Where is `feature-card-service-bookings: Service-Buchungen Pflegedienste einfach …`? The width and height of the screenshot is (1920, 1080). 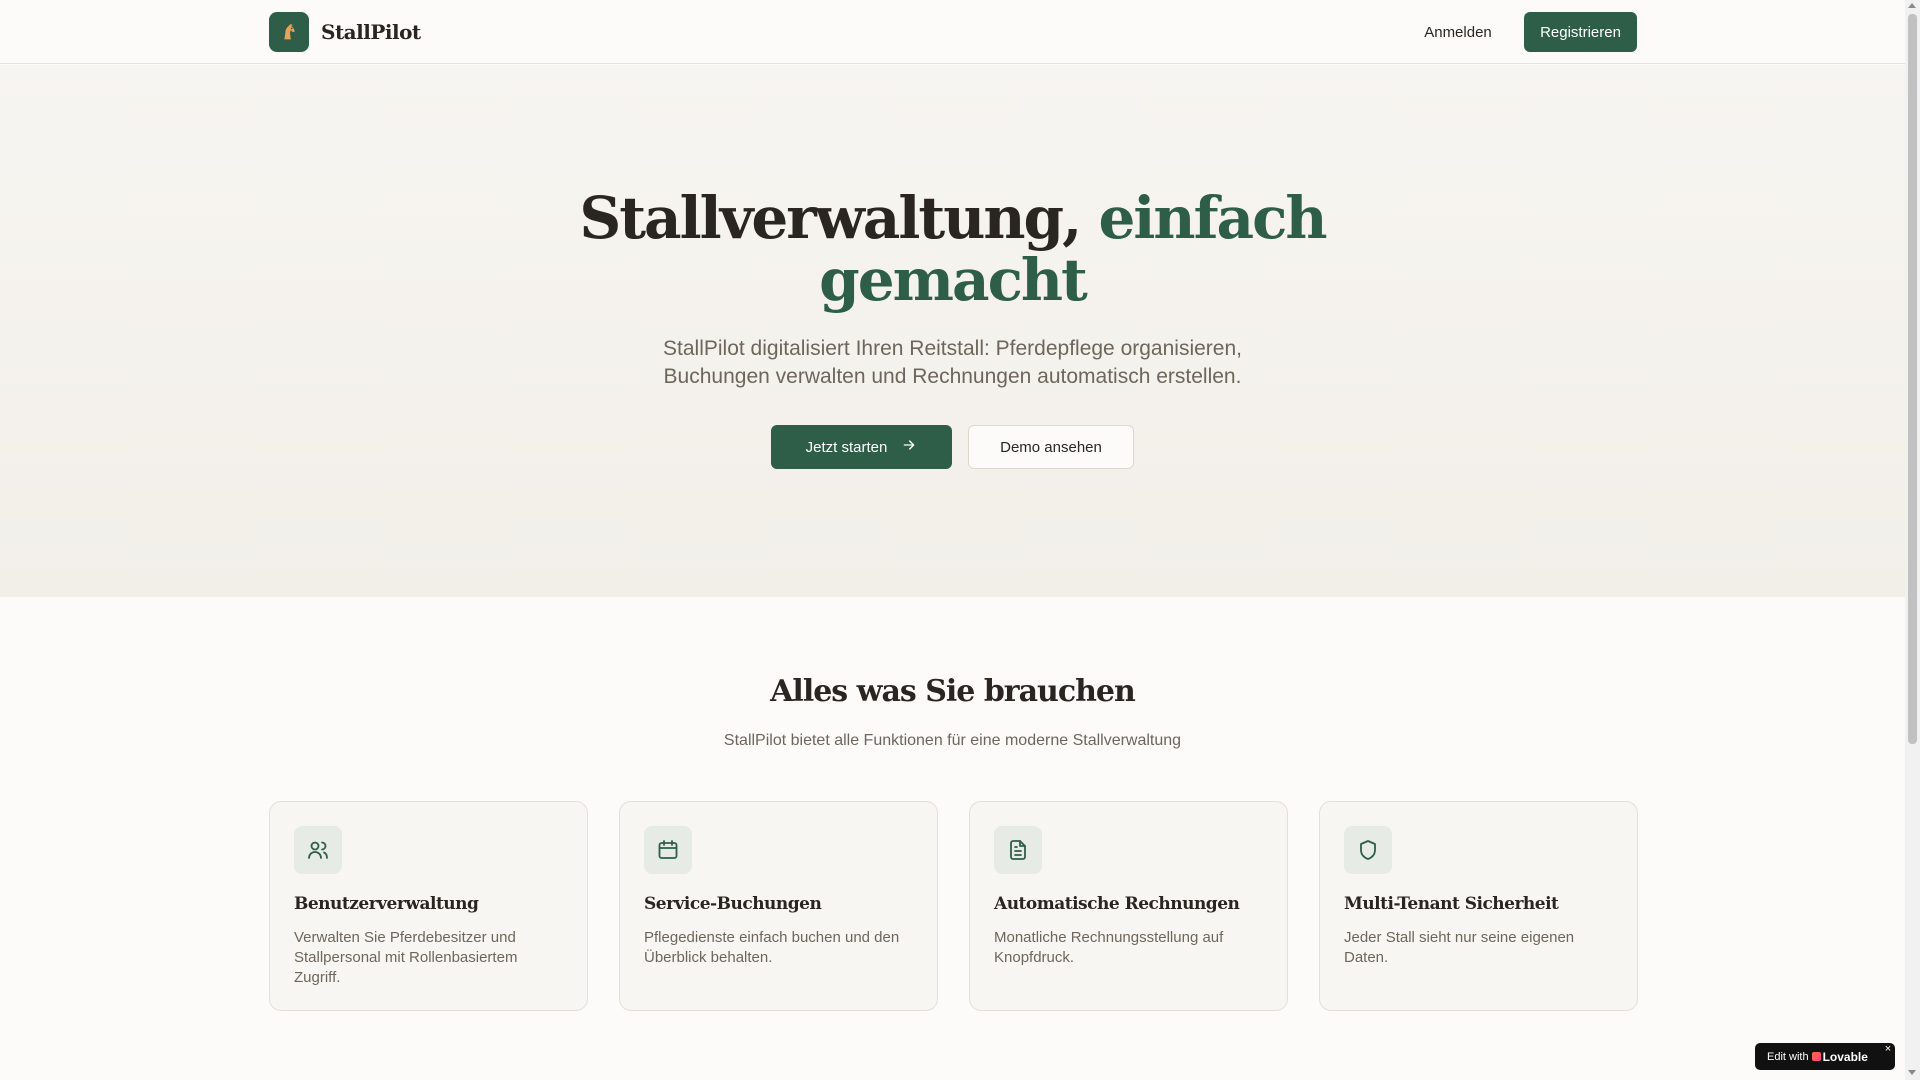
feature-card-service-bookings: Service-Buchungen Pflegedienste einfach … is located at coordinates (778, 906).